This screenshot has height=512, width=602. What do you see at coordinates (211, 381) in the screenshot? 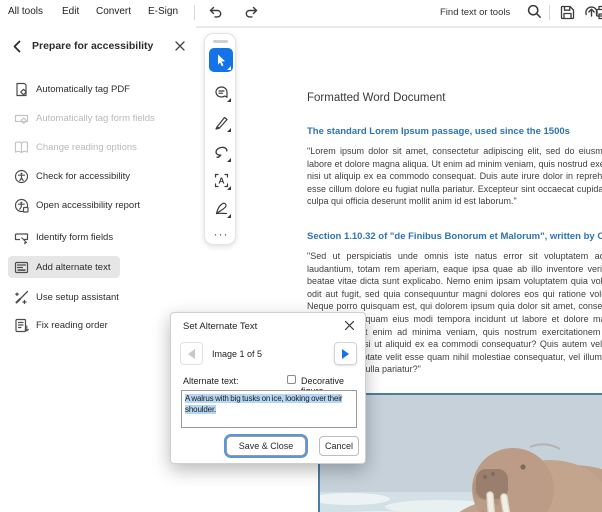
I see `alternate-text-label: Alternate text:` at bounding box center [211, 381].